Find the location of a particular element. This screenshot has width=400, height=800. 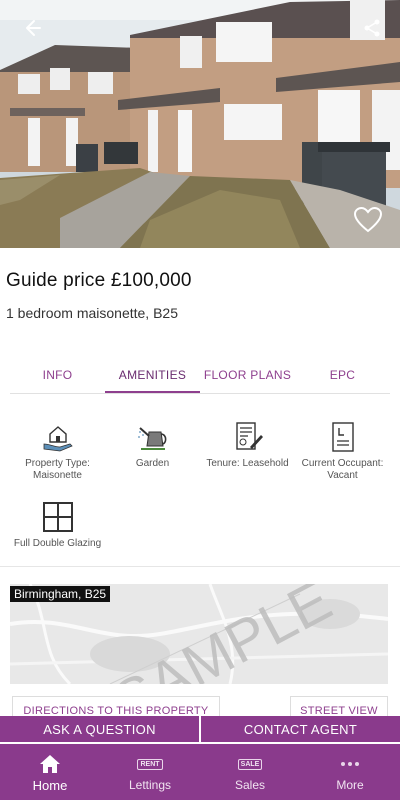

more-dots-icon is located at coordinates (350, 764).